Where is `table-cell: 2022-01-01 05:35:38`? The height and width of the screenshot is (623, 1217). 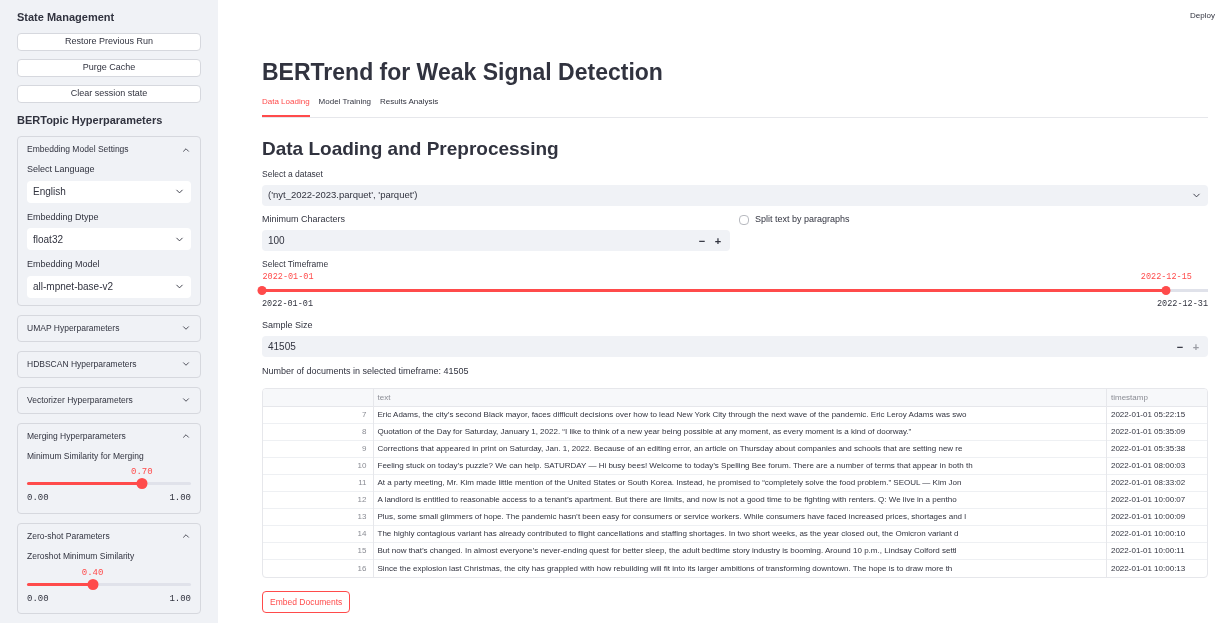 table-cell: 2022-01-01 05:35:38 is located at coordinates (1156, 449).